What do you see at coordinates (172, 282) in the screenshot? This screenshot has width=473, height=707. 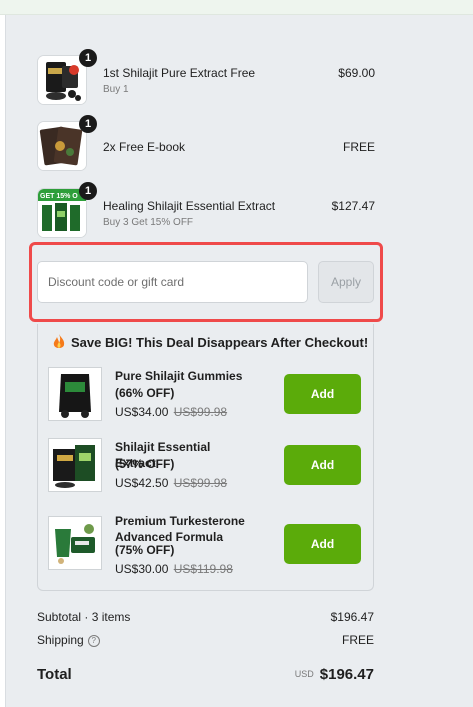 I see `discount-code-input` at bounding box center [172, 282].